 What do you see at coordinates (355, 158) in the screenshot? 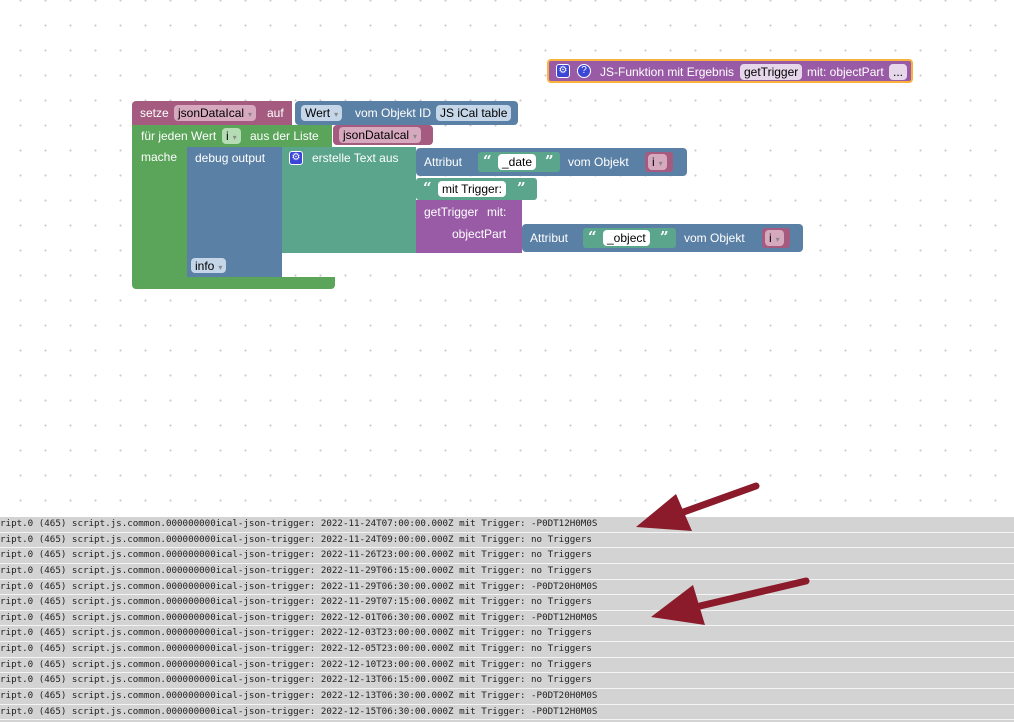
I see `create-text-label: erstelle Text aus` at bounding box center [355, 158].